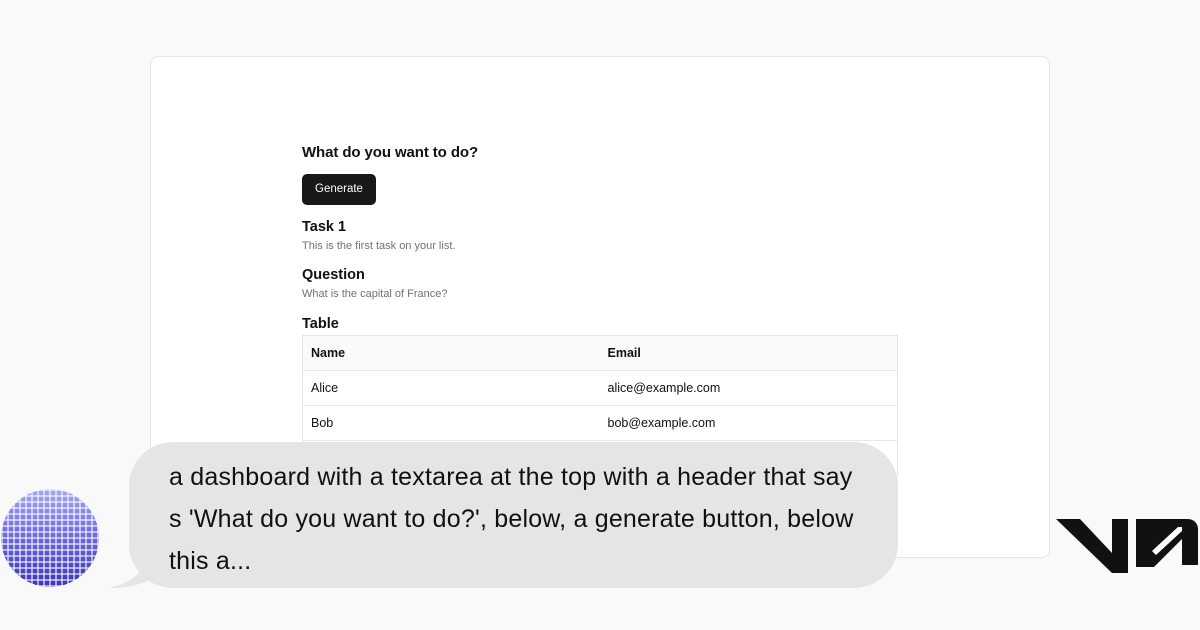 This screenshot has width=1200, height=630. I want to click on avatar-icon, so click(50, 538).